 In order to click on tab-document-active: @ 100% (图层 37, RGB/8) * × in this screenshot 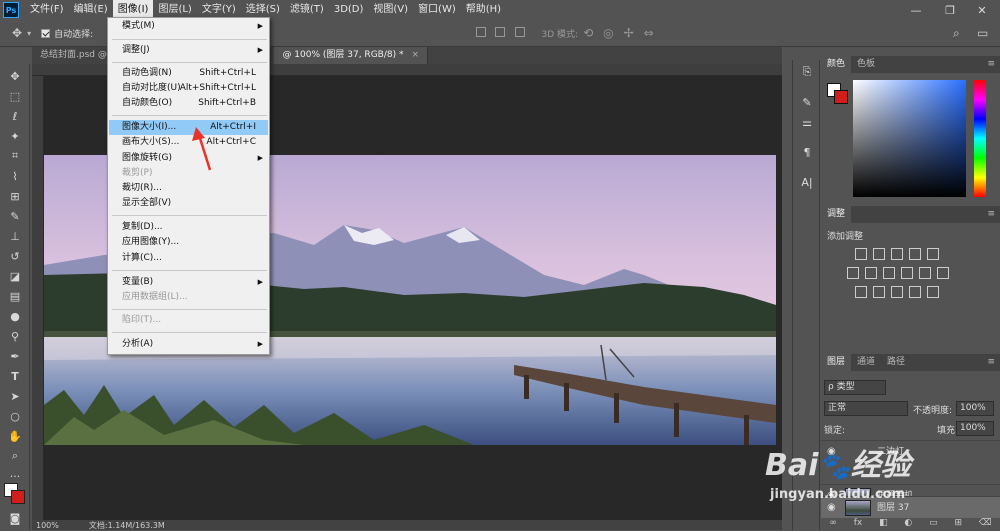, I will do `click(351, 55)`.